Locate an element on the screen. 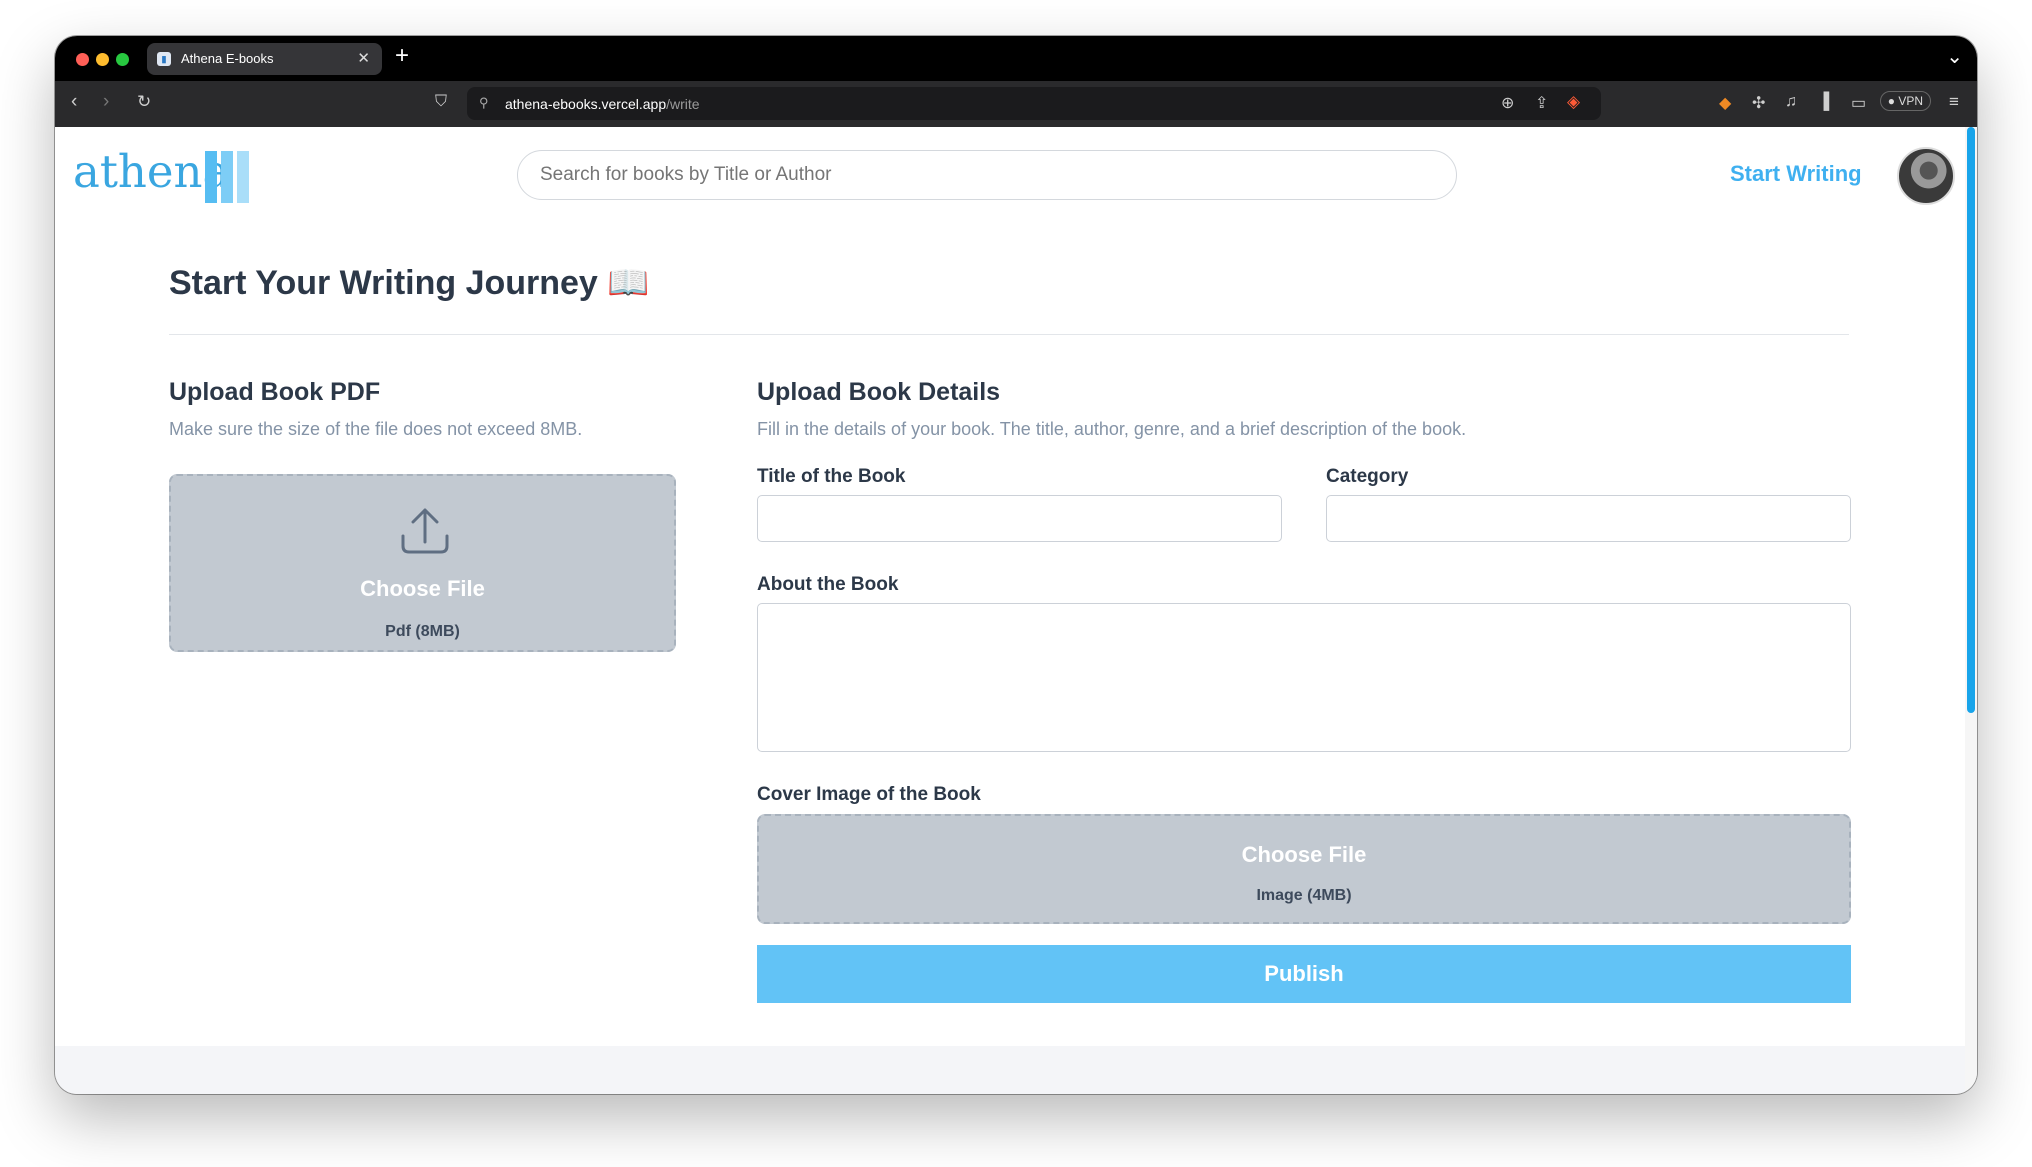 The height and width of the screenshot is (1167, 2032). brave-shield-icon: ◈ is located at coordinates (1573, 102).